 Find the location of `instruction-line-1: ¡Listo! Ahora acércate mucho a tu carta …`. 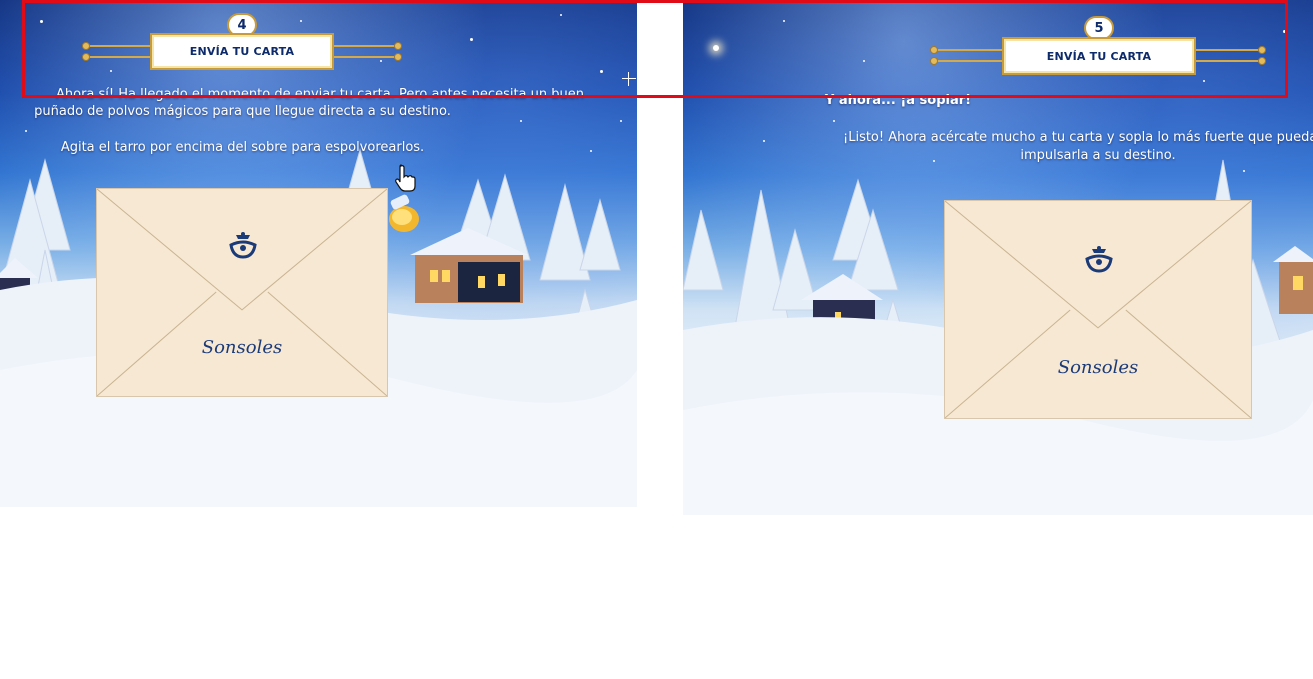

instruction-line-1: ¡Listo! Ahora acércate mucho a tu carta … is located at coordinates (1078, 137).